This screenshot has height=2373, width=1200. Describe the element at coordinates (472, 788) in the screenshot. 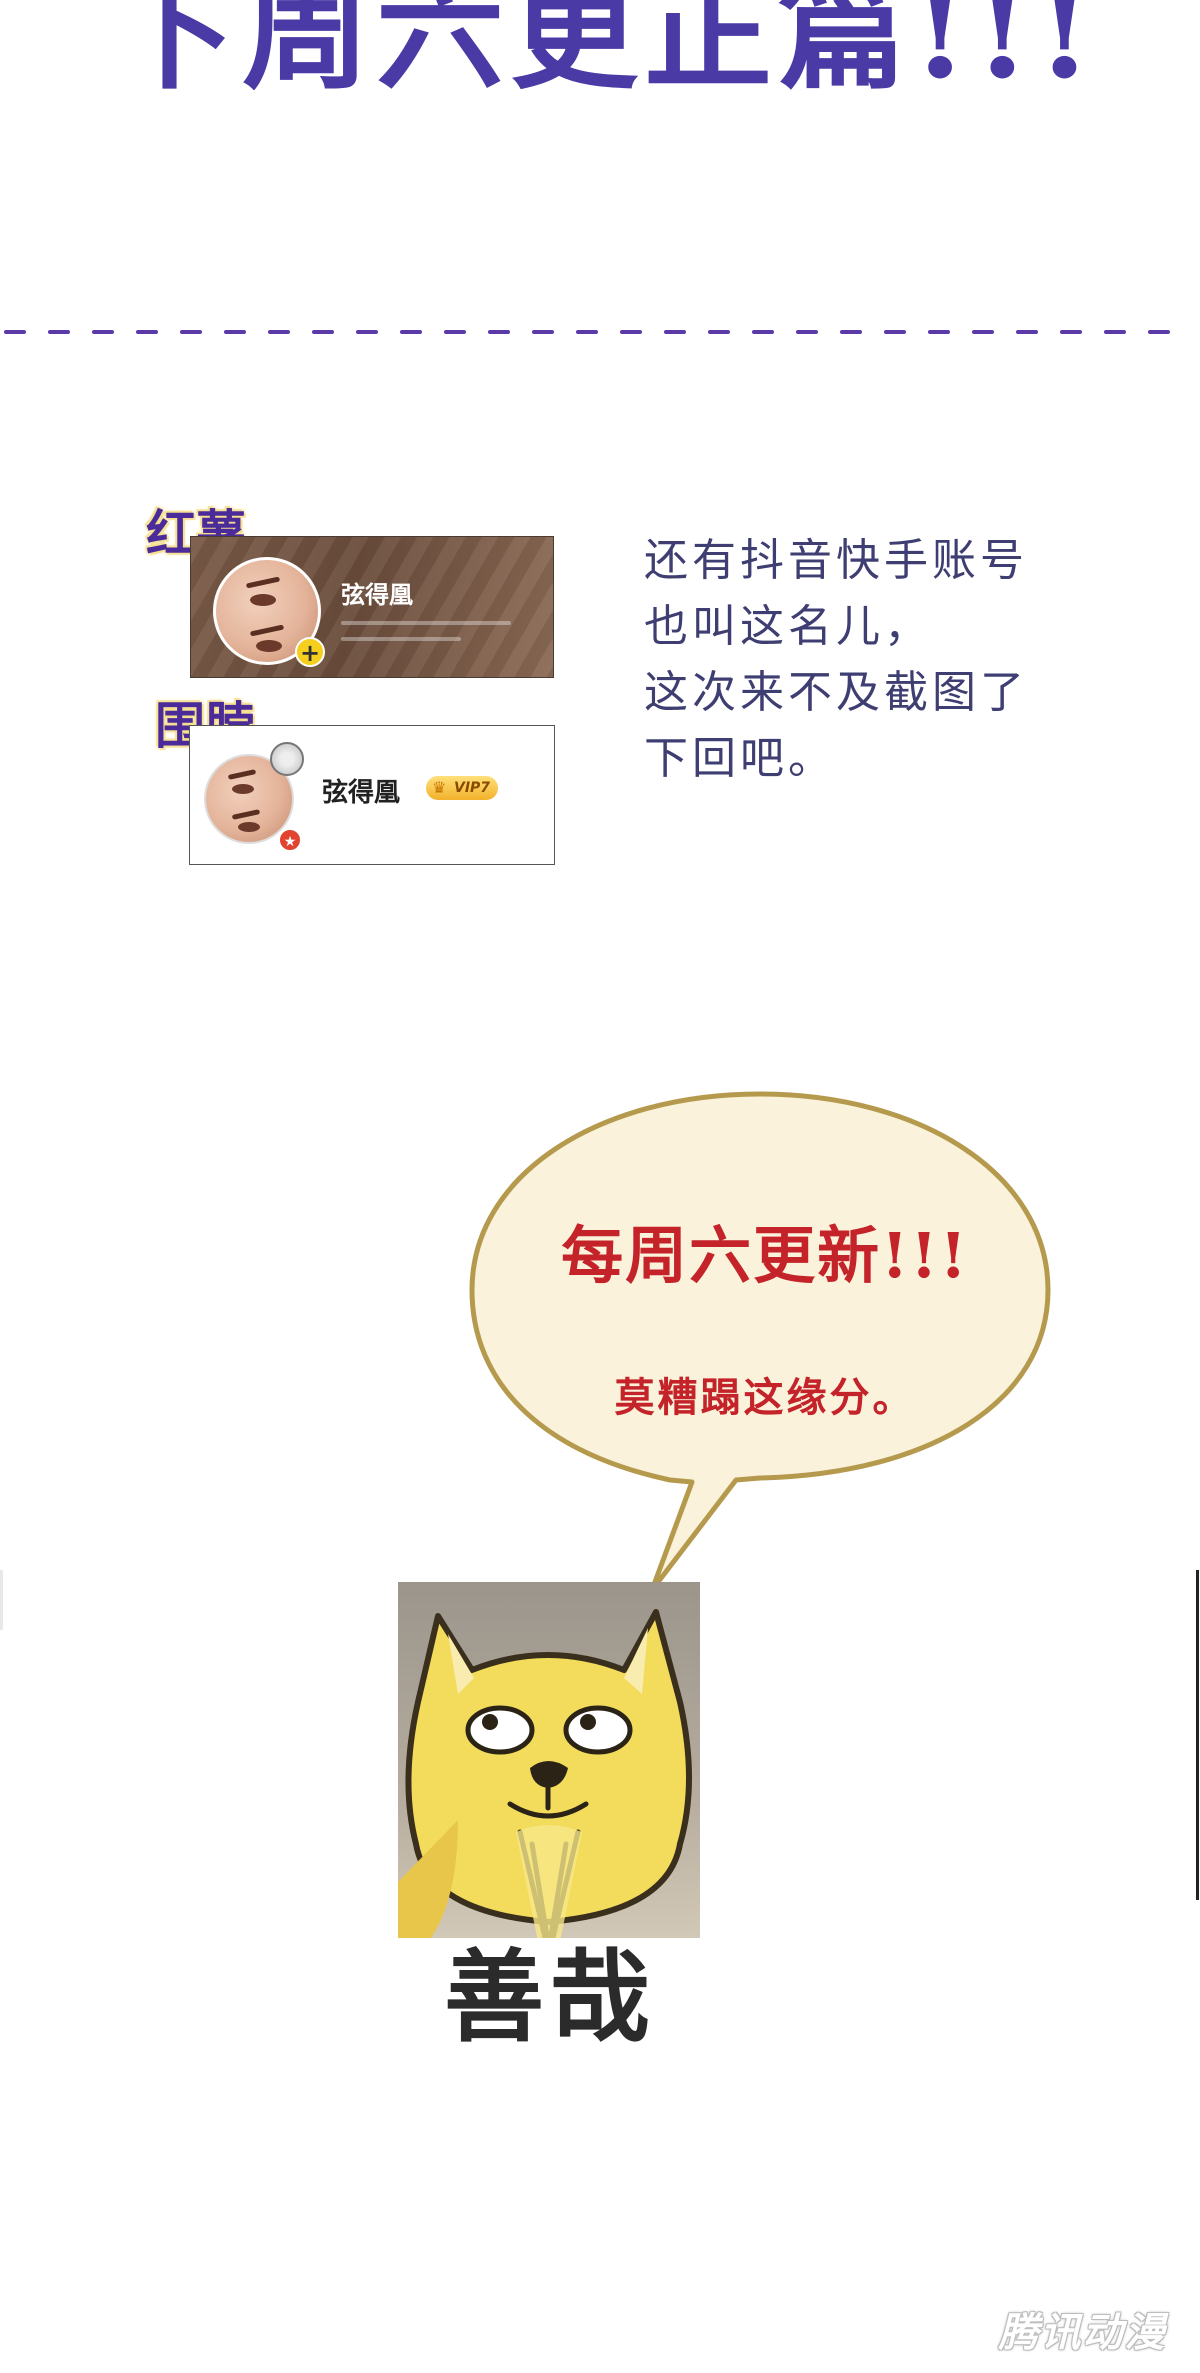

I see `vip-level: VIP7` at that location.